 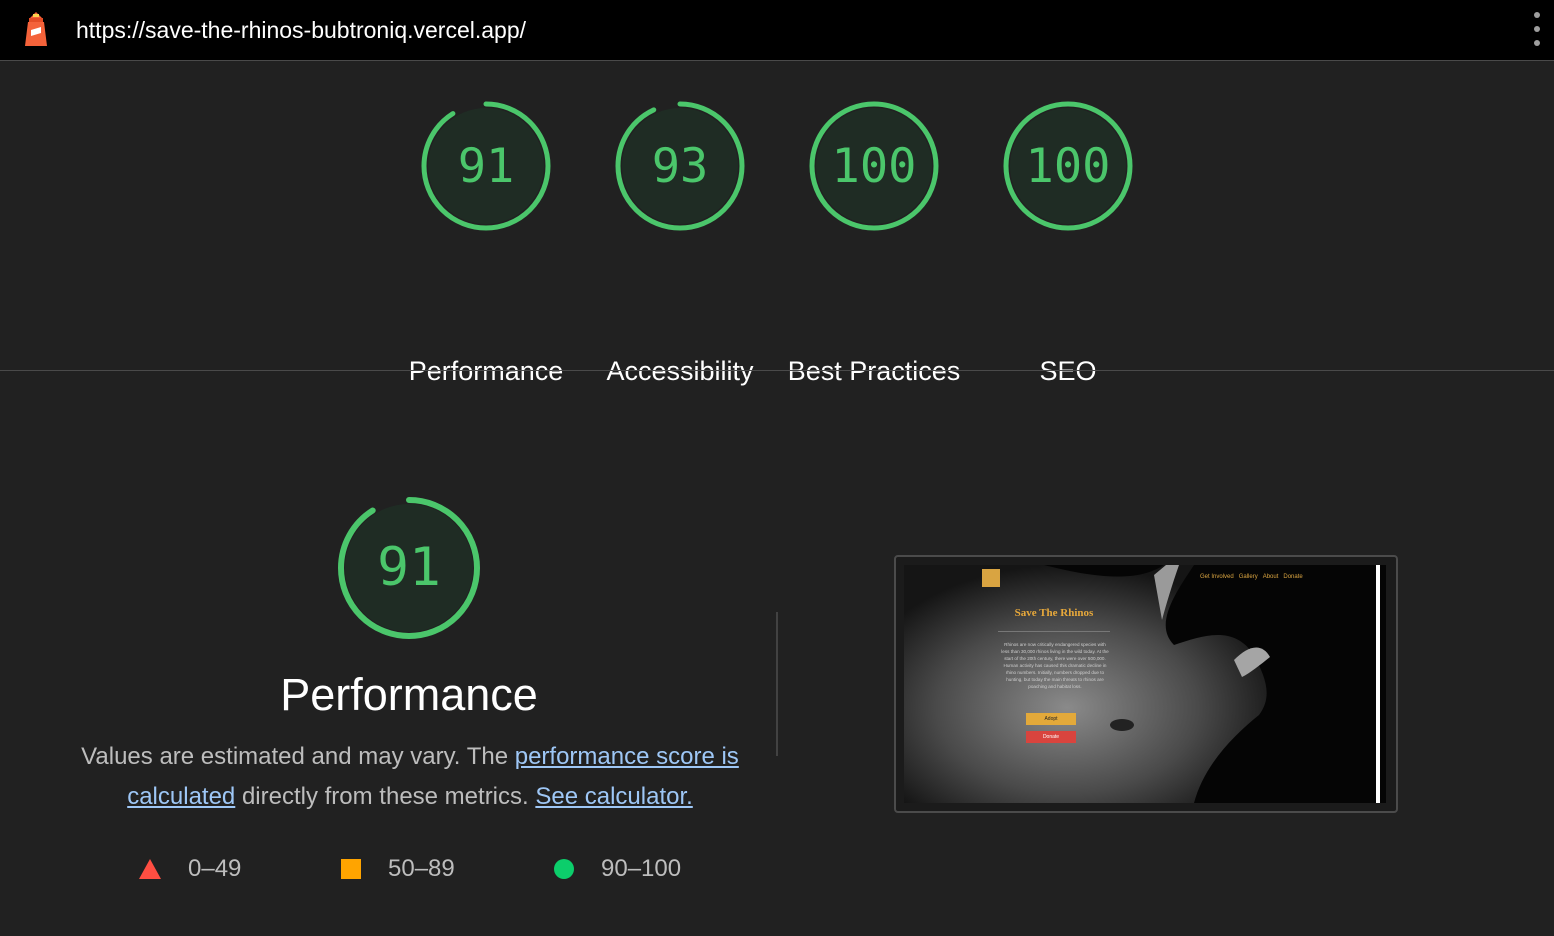 I want to click on description-text: directly from these metrics., so click(x=385, y=796).